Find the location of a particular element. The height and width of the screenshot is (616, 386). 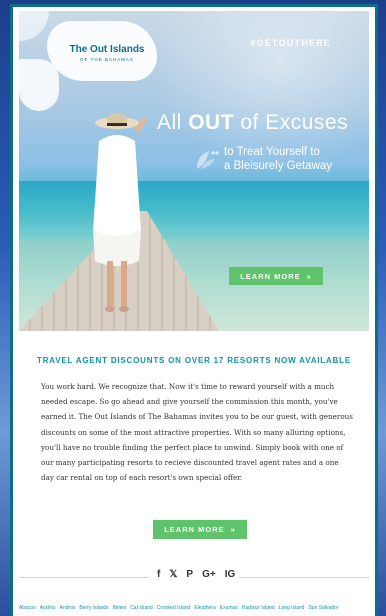

leaf-icon is located at coordinates (208, 160).